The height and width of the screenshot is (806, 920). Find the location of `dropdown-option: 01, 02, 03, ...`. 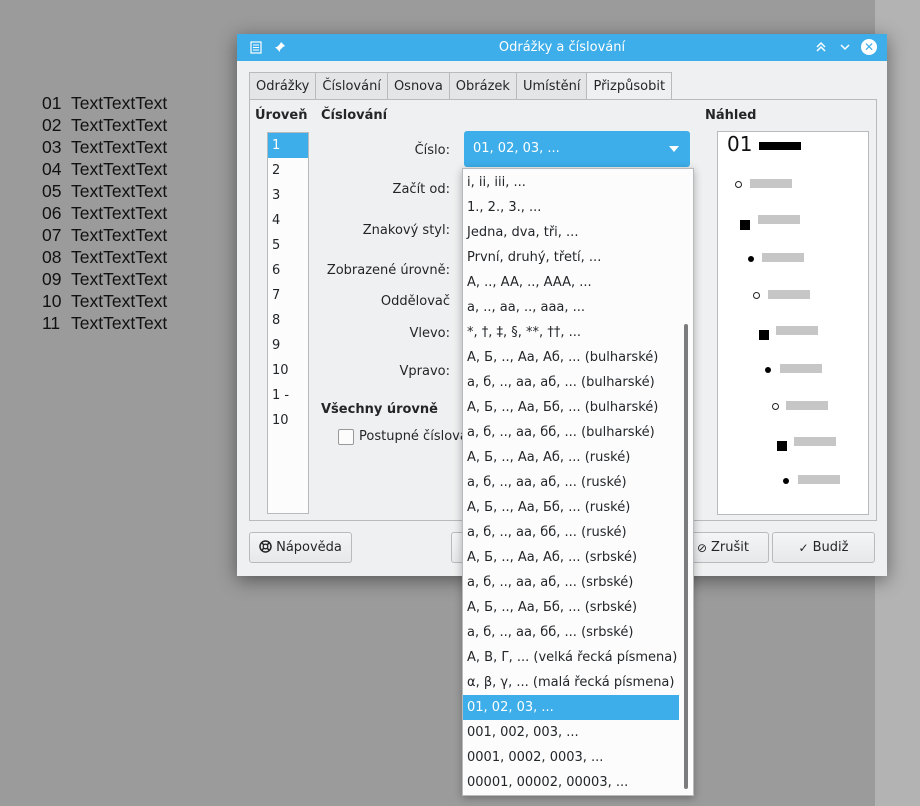

dropdown-option: 01, 02, 03, ... is located at coordinates (571, 707).